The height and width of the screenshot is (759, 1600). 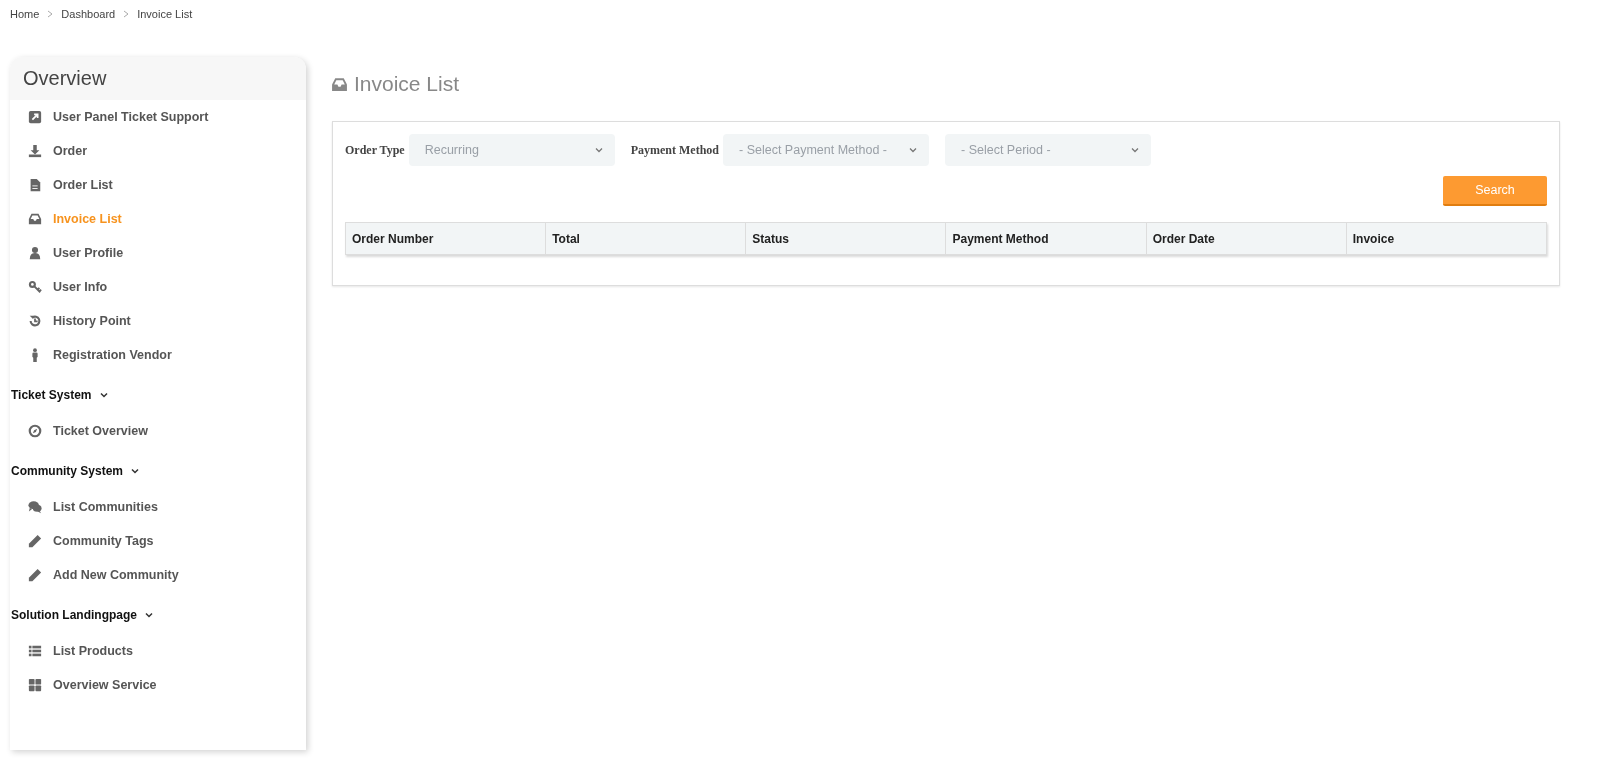 What do you see at coordinates (1046, 238) in the screenshot?
I see `column-header: Payment Method` at bounding box center [1046, 238].